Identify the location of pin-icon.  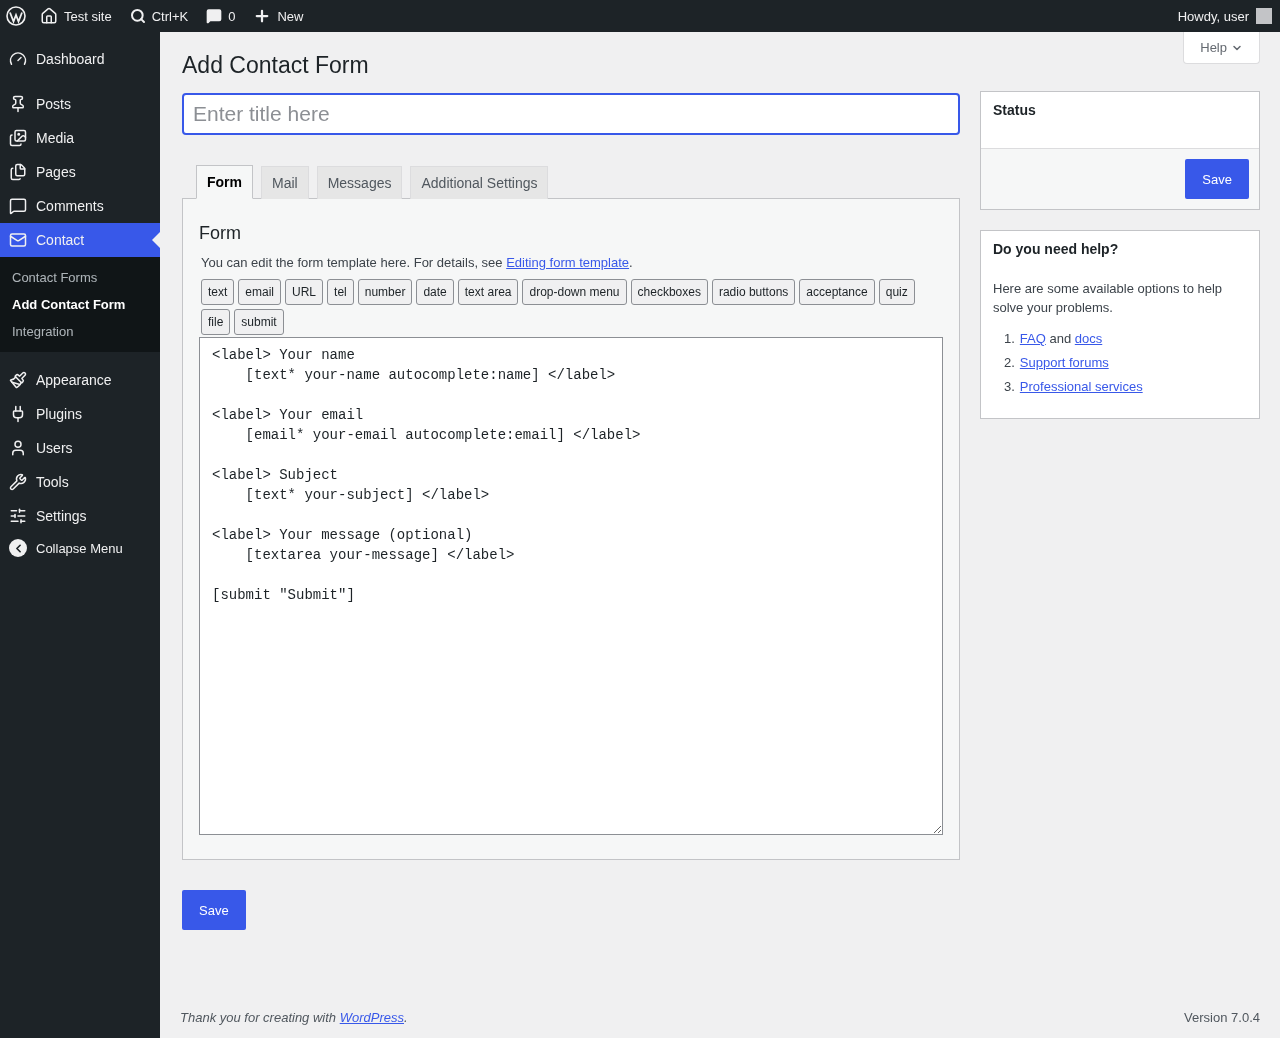
(18, 104).